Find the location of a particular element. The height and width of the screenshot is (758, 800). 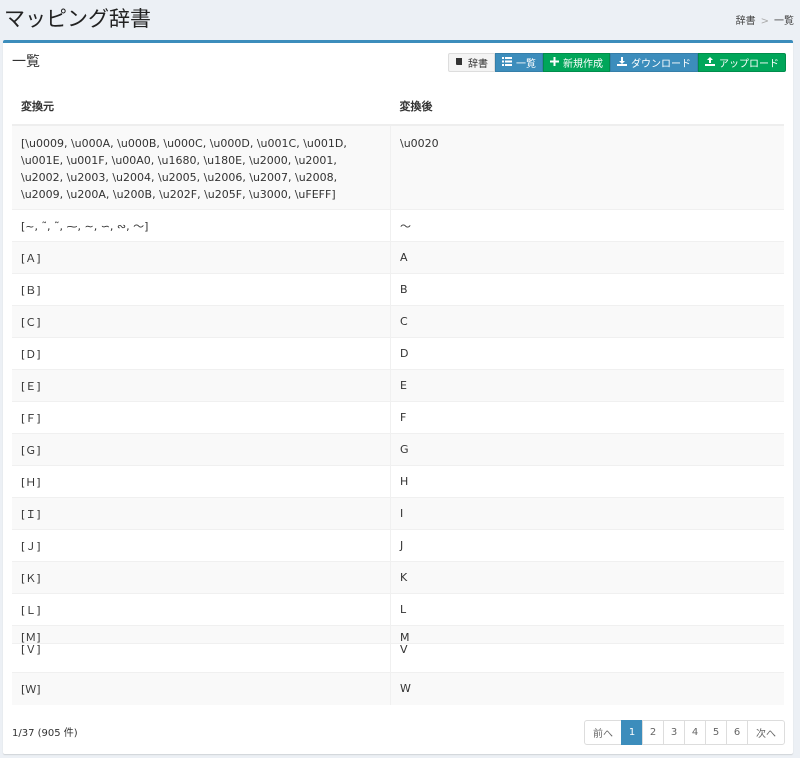

cell-target: B is located at coordinates (587, 289).